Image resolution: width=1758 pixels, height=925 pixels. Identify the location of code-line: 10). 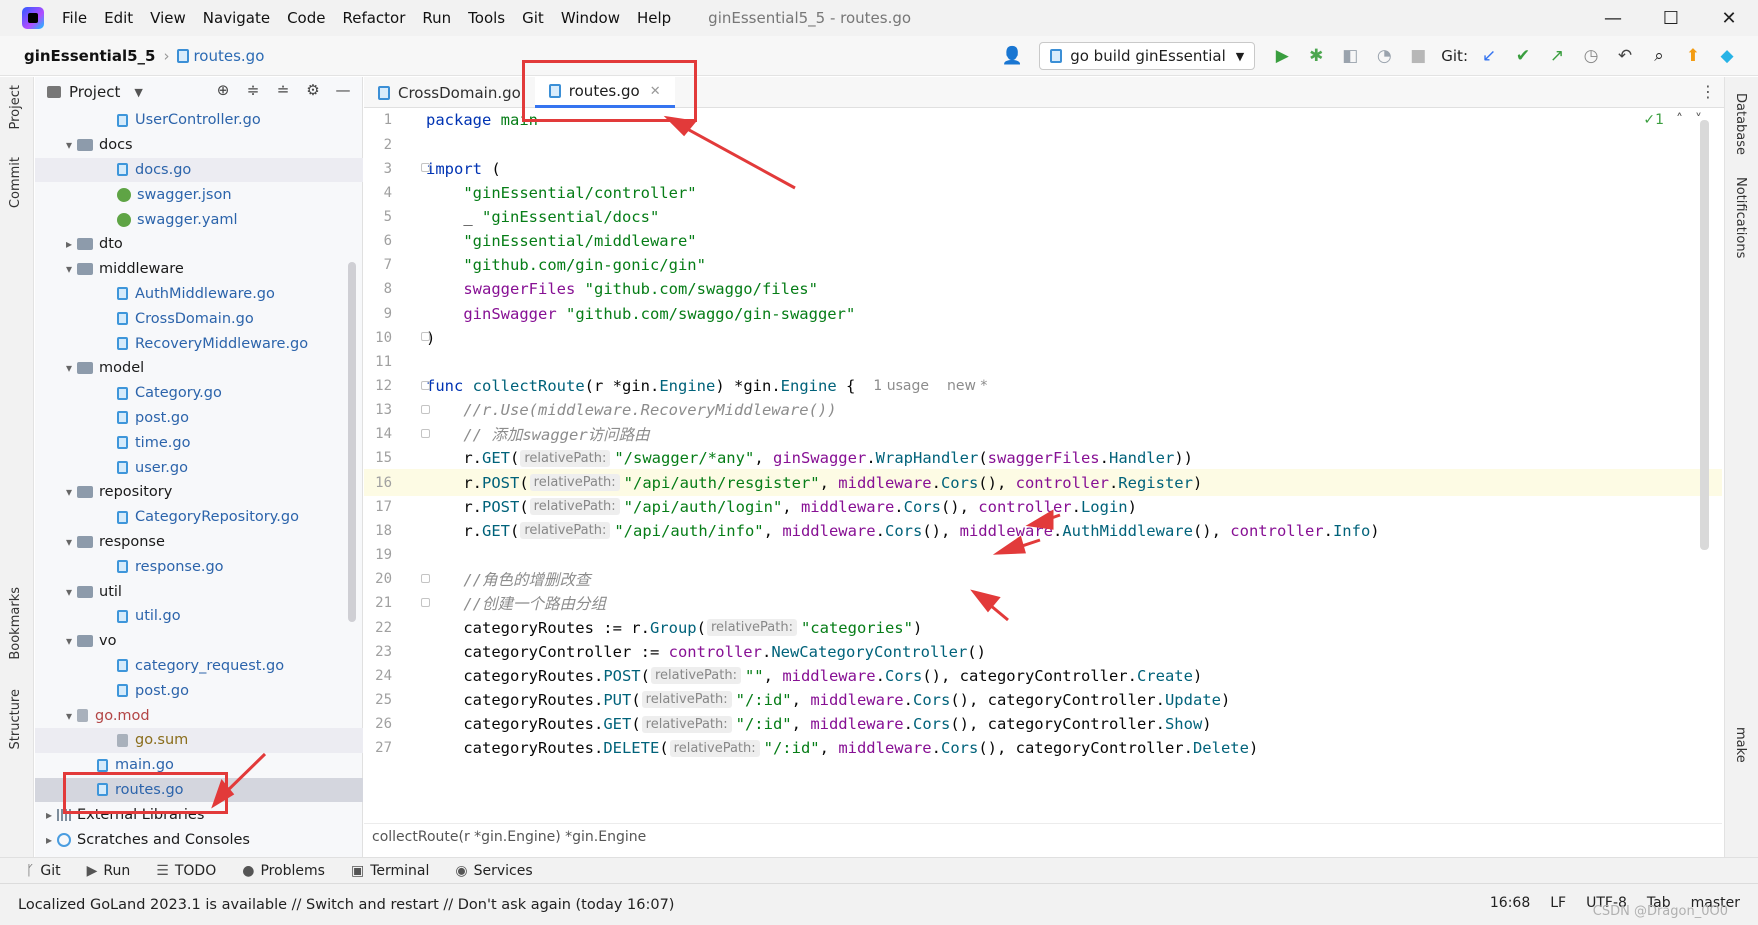
(1043, 337).